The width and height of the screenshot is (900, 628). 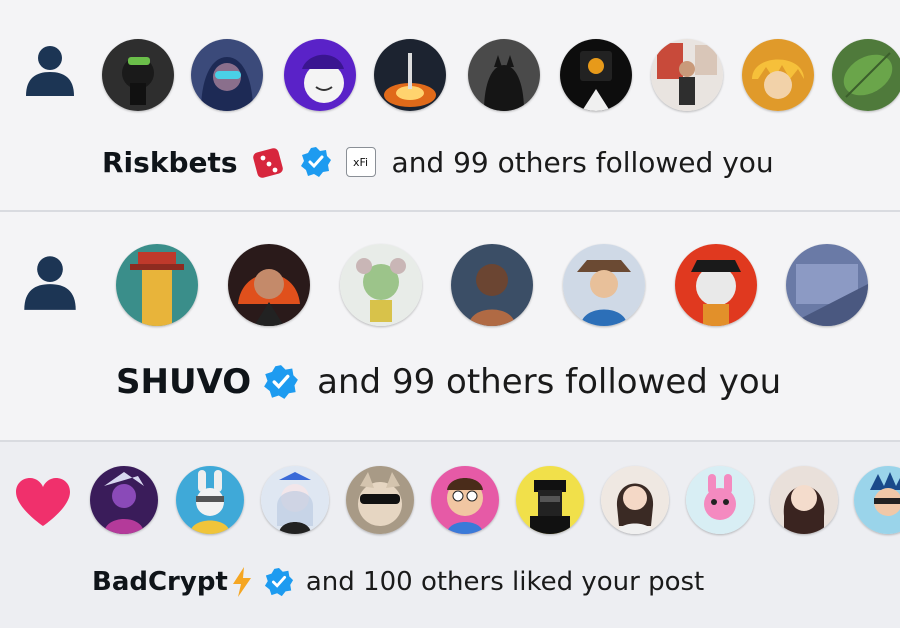 I want to click on notification-text: SHUVO and 99 others followed you, so click(x=448, y=382).